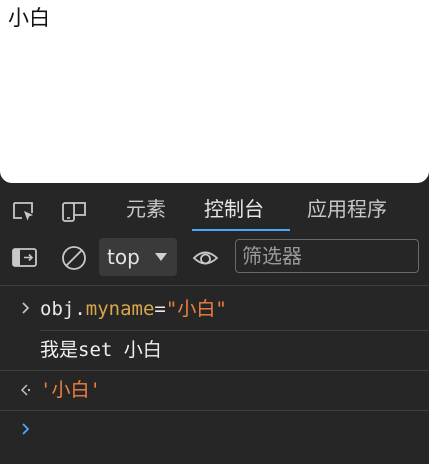 The image size is (429, 464). Describe the element at coordinates (25, 258) in the screenshot. I see `sidebar-toggle-icon` at that location.